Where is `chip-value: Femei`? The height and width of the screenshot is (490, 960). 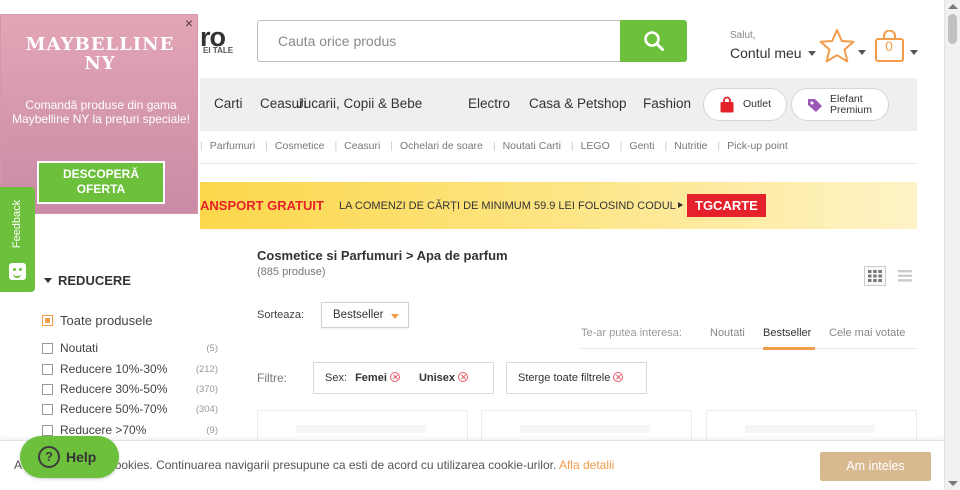
chip-value: Femei is located at coordinates (371, 378).